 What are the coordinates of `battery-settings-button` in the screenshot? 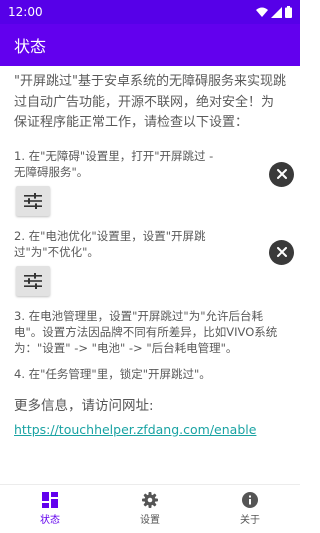 It's located at (33, 280).